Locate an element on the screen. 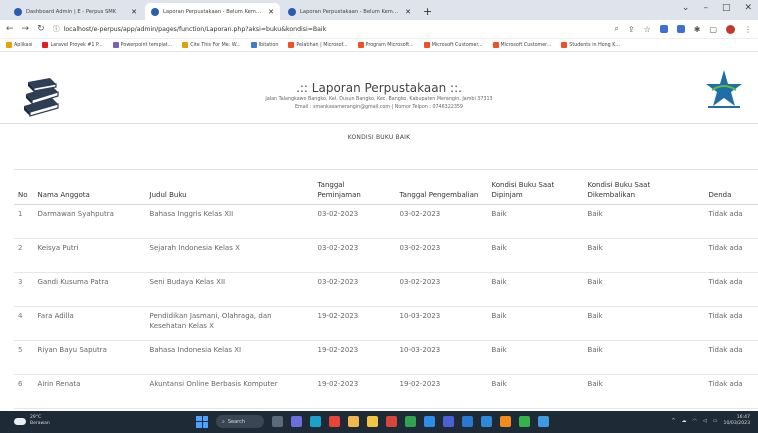 This screenshot has height=433, width=758. forward-icon: → is located at coordinates (26, 29).